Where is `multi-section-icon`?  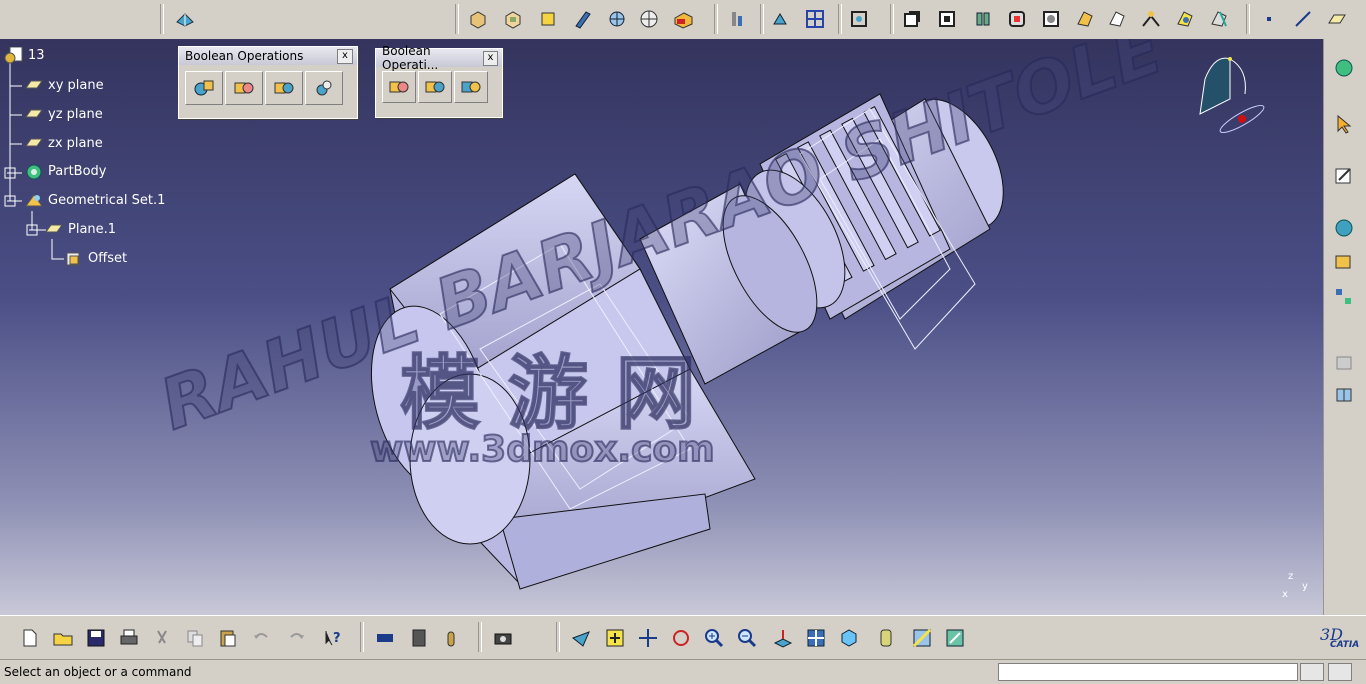 multi-section-icon is located at coordinates (617, 19).